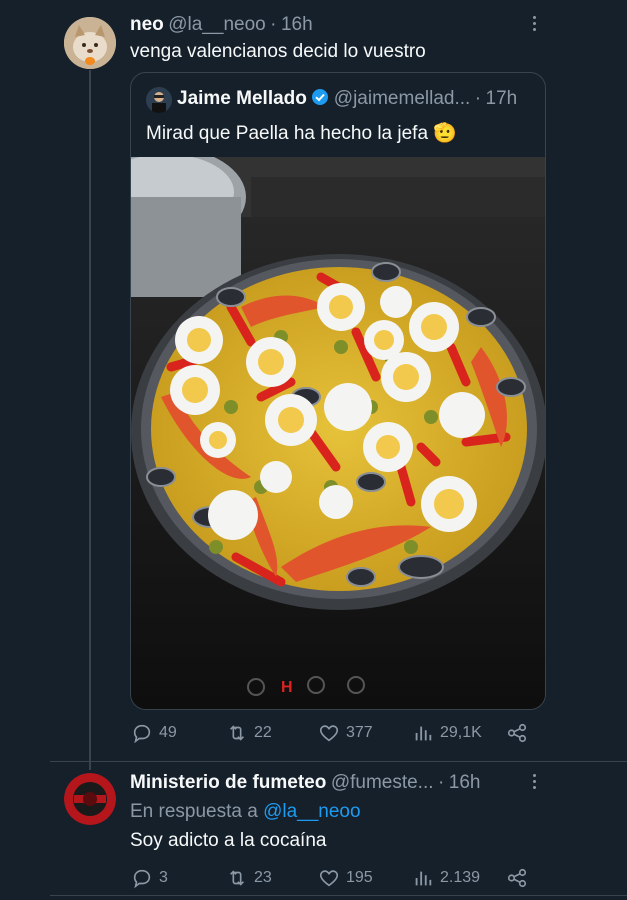  What do you see at coordinates (534, 24) in the screenshot?
I see `more-icon` at bounding box center [534, 24].